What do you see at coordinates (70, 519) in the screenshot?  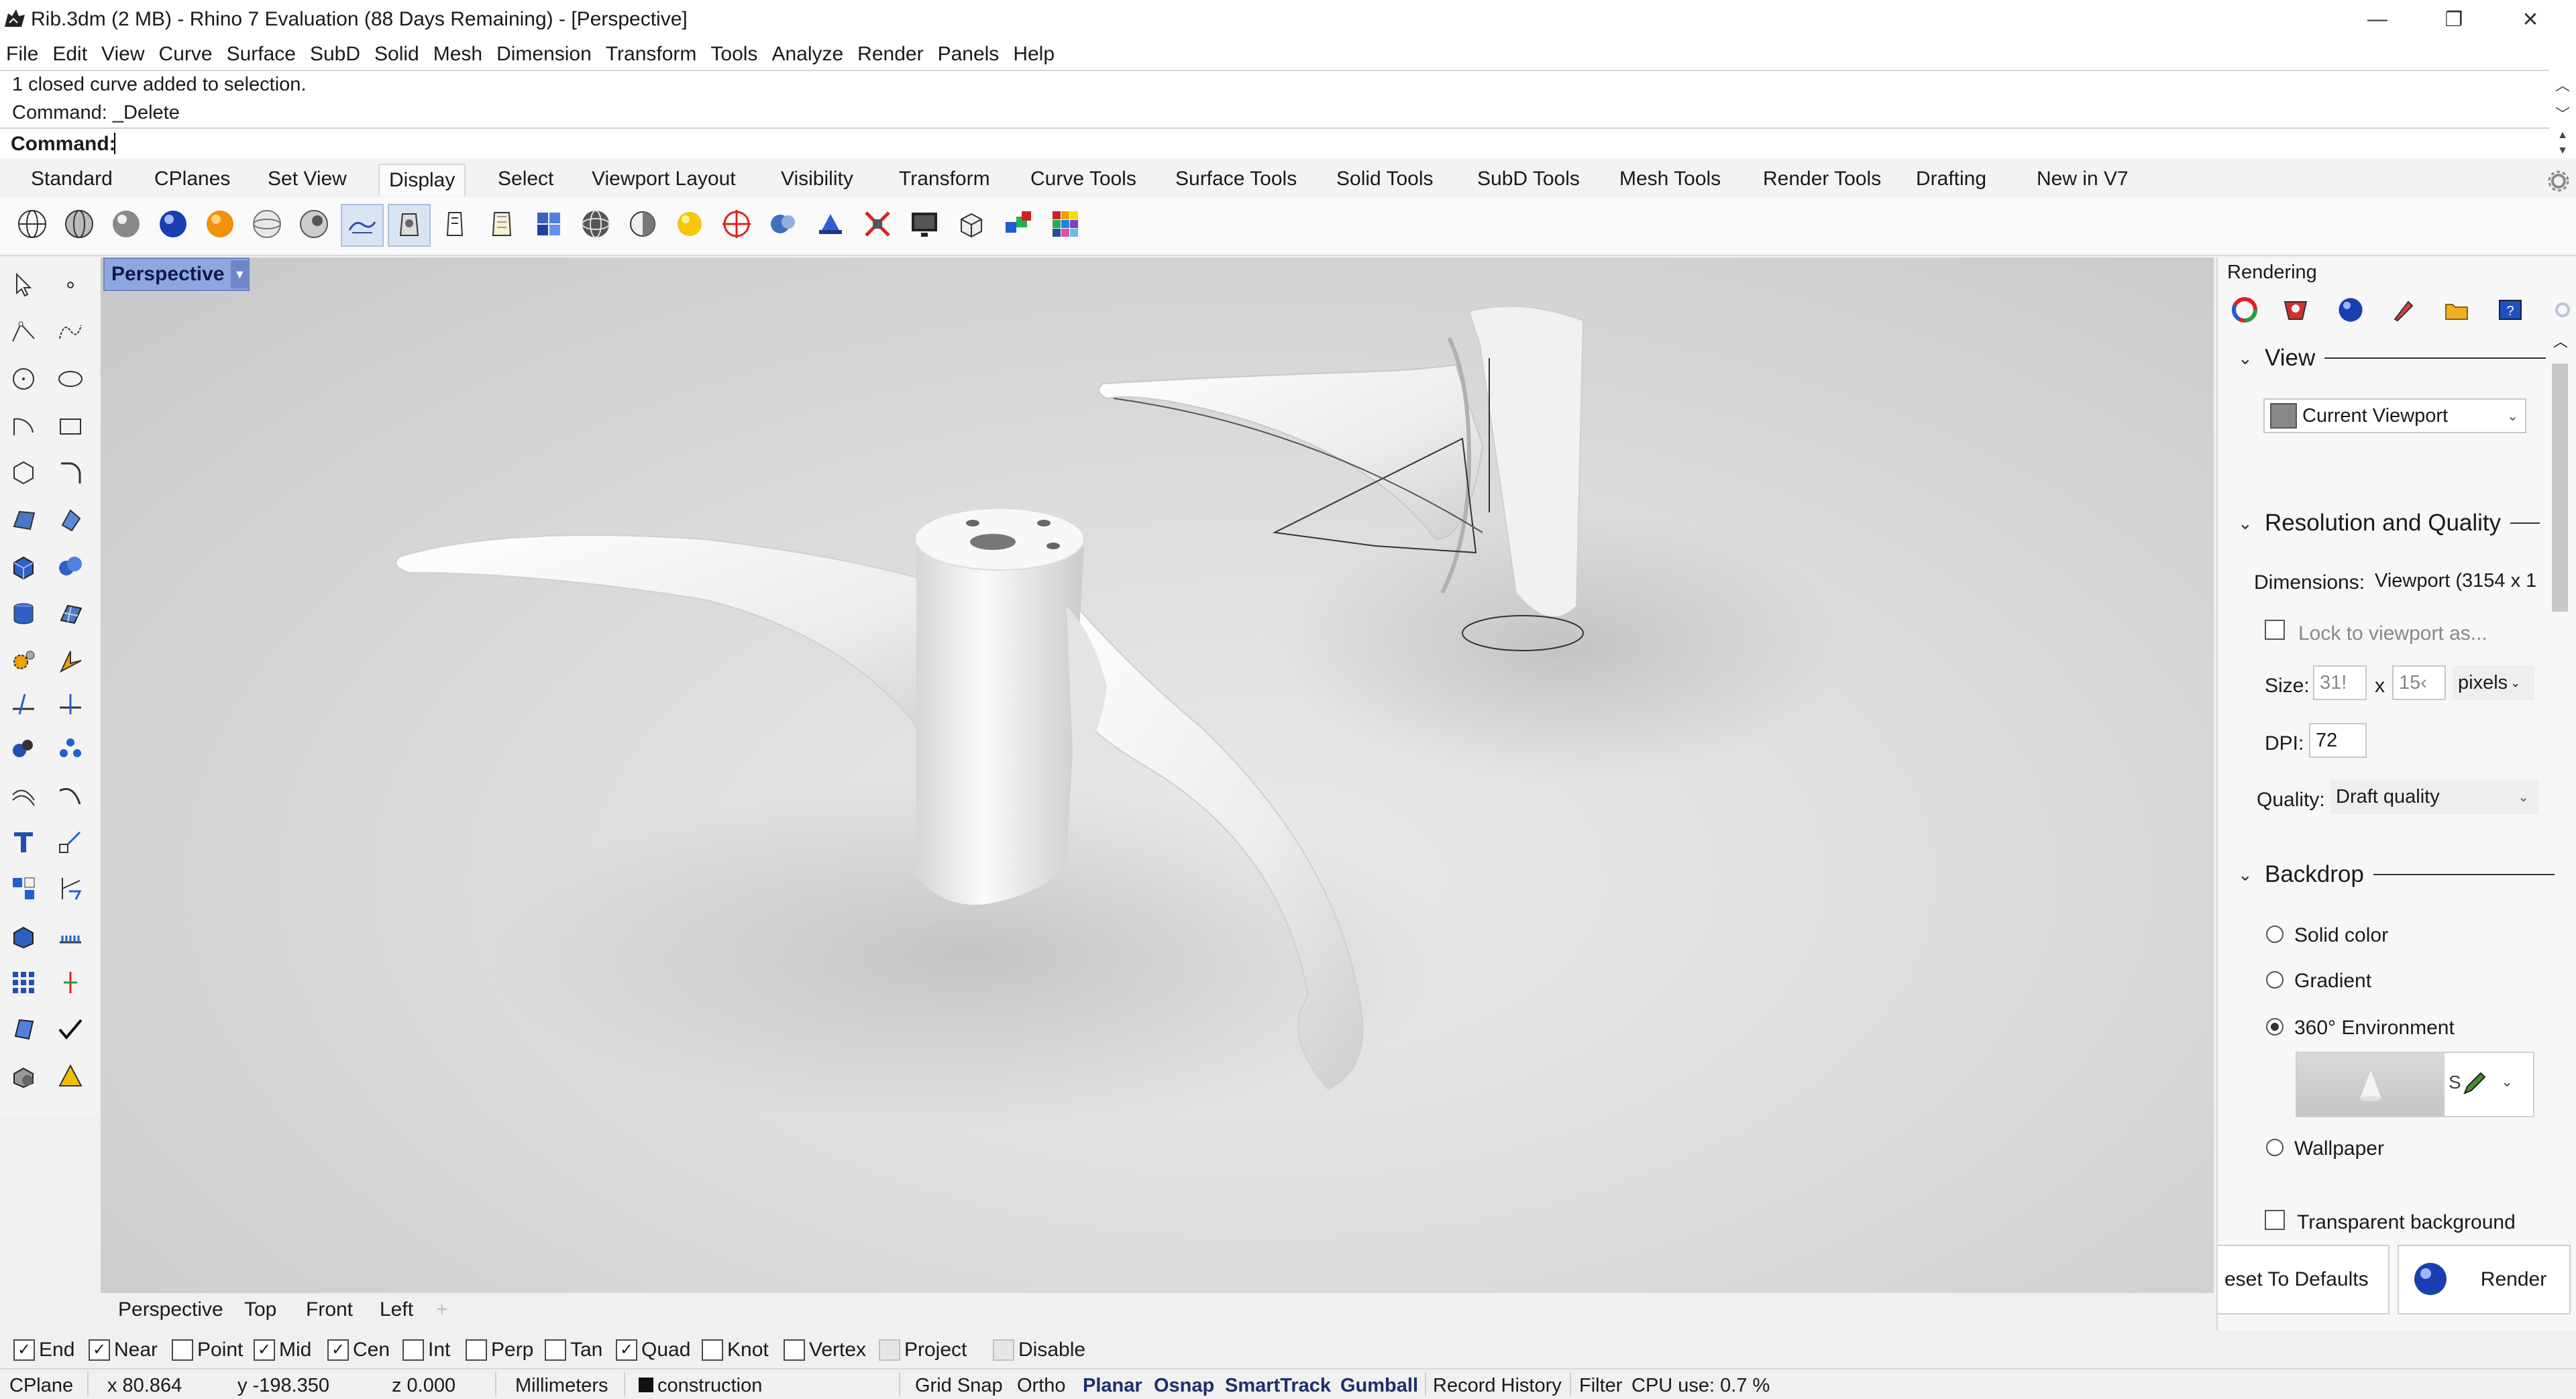 I see `extrude-surface-icon` at bounding box center [70, 519].